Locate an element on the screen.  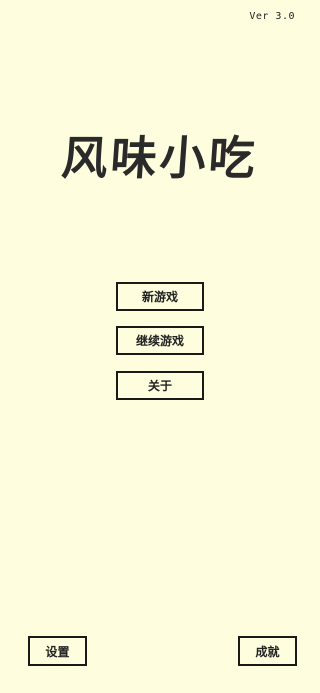
version-label: Ver 3.0 is located at coordinates (272, 16).